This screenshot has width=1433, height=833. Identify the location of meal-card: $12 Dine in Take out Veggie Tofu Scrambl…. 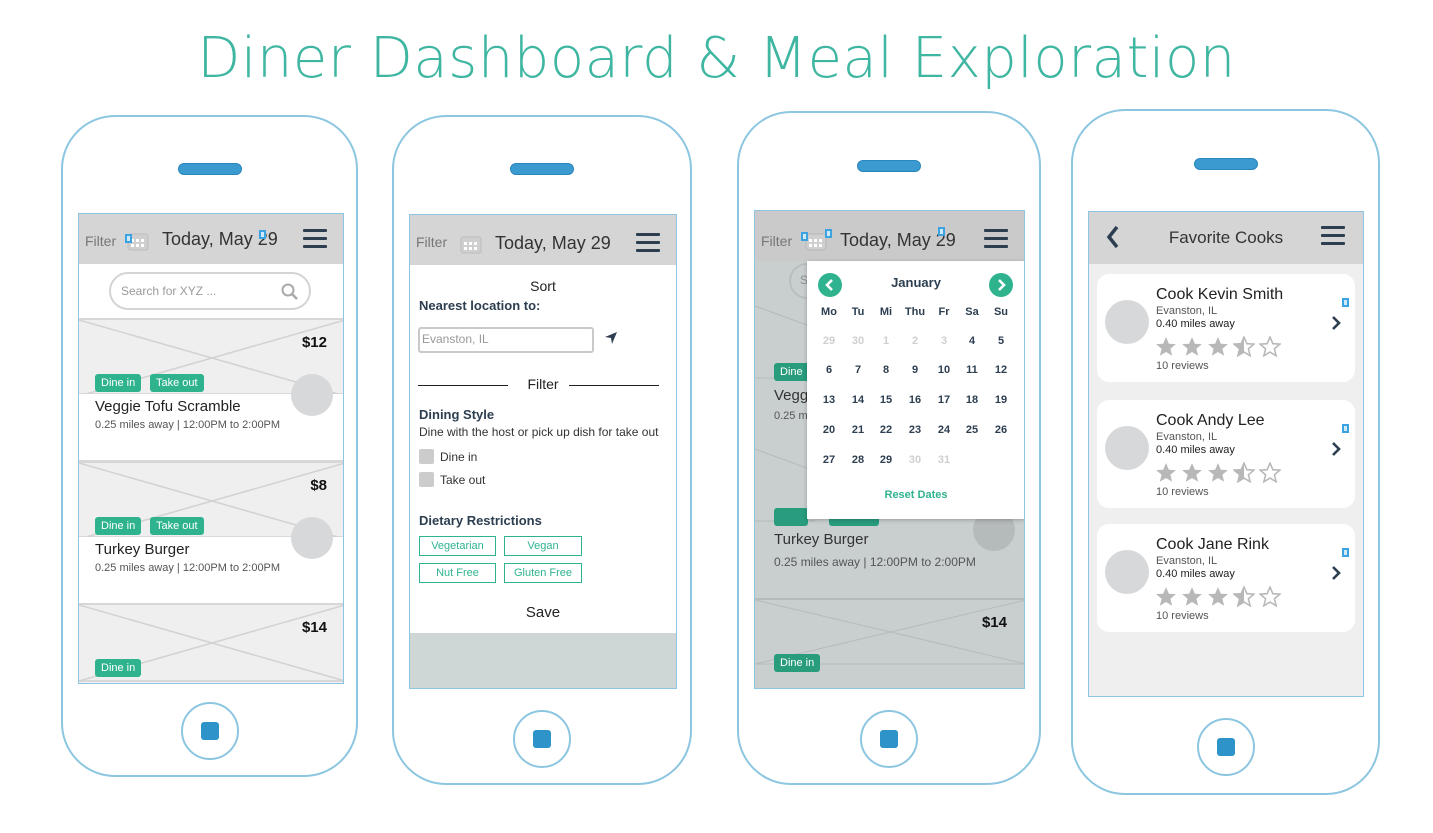
(211, 390).